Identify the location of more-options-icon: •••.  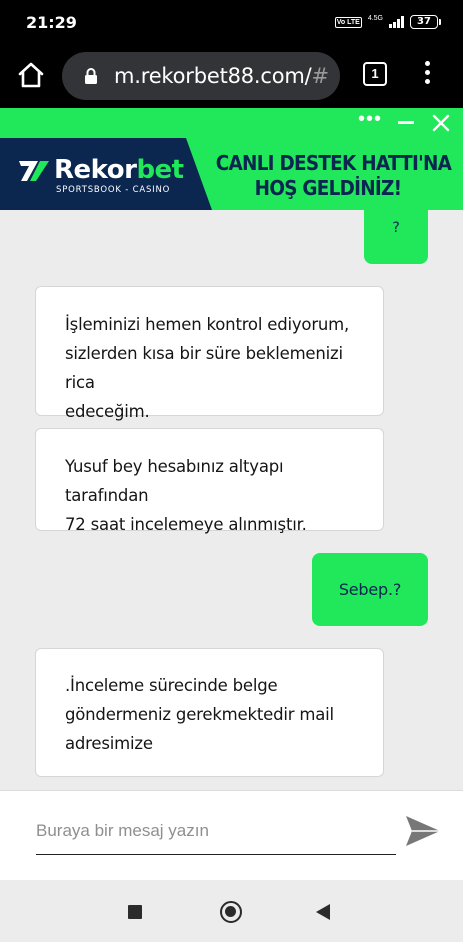
(370, 120).